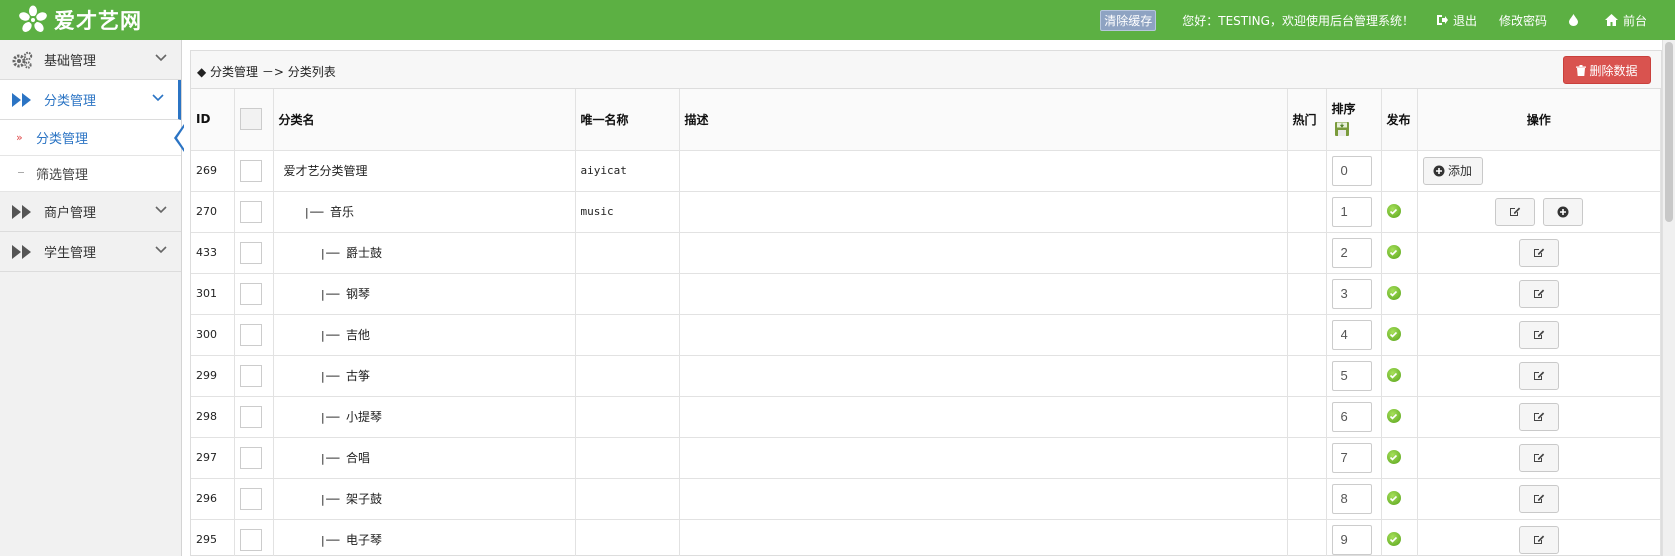  I want to click on add-child-button, so click(1562, 211).